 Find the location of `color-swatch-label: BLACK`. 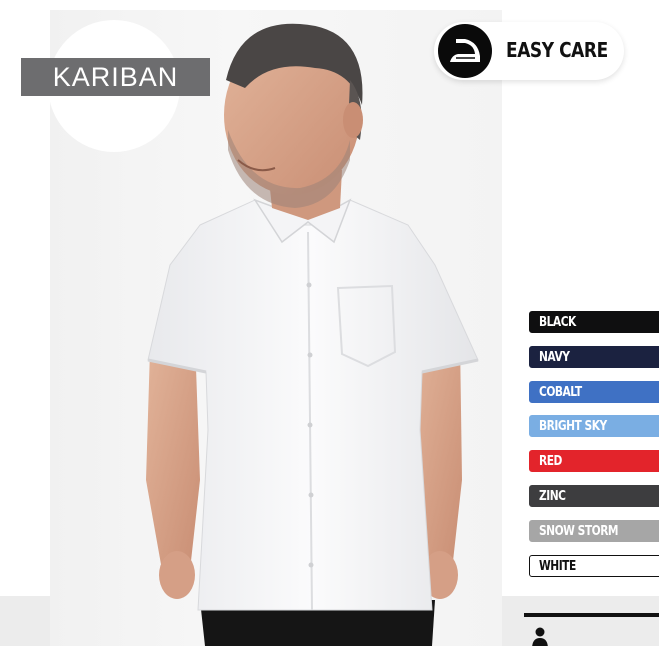

color-swatch-label: BLACK is located at coordinates (557, 322).